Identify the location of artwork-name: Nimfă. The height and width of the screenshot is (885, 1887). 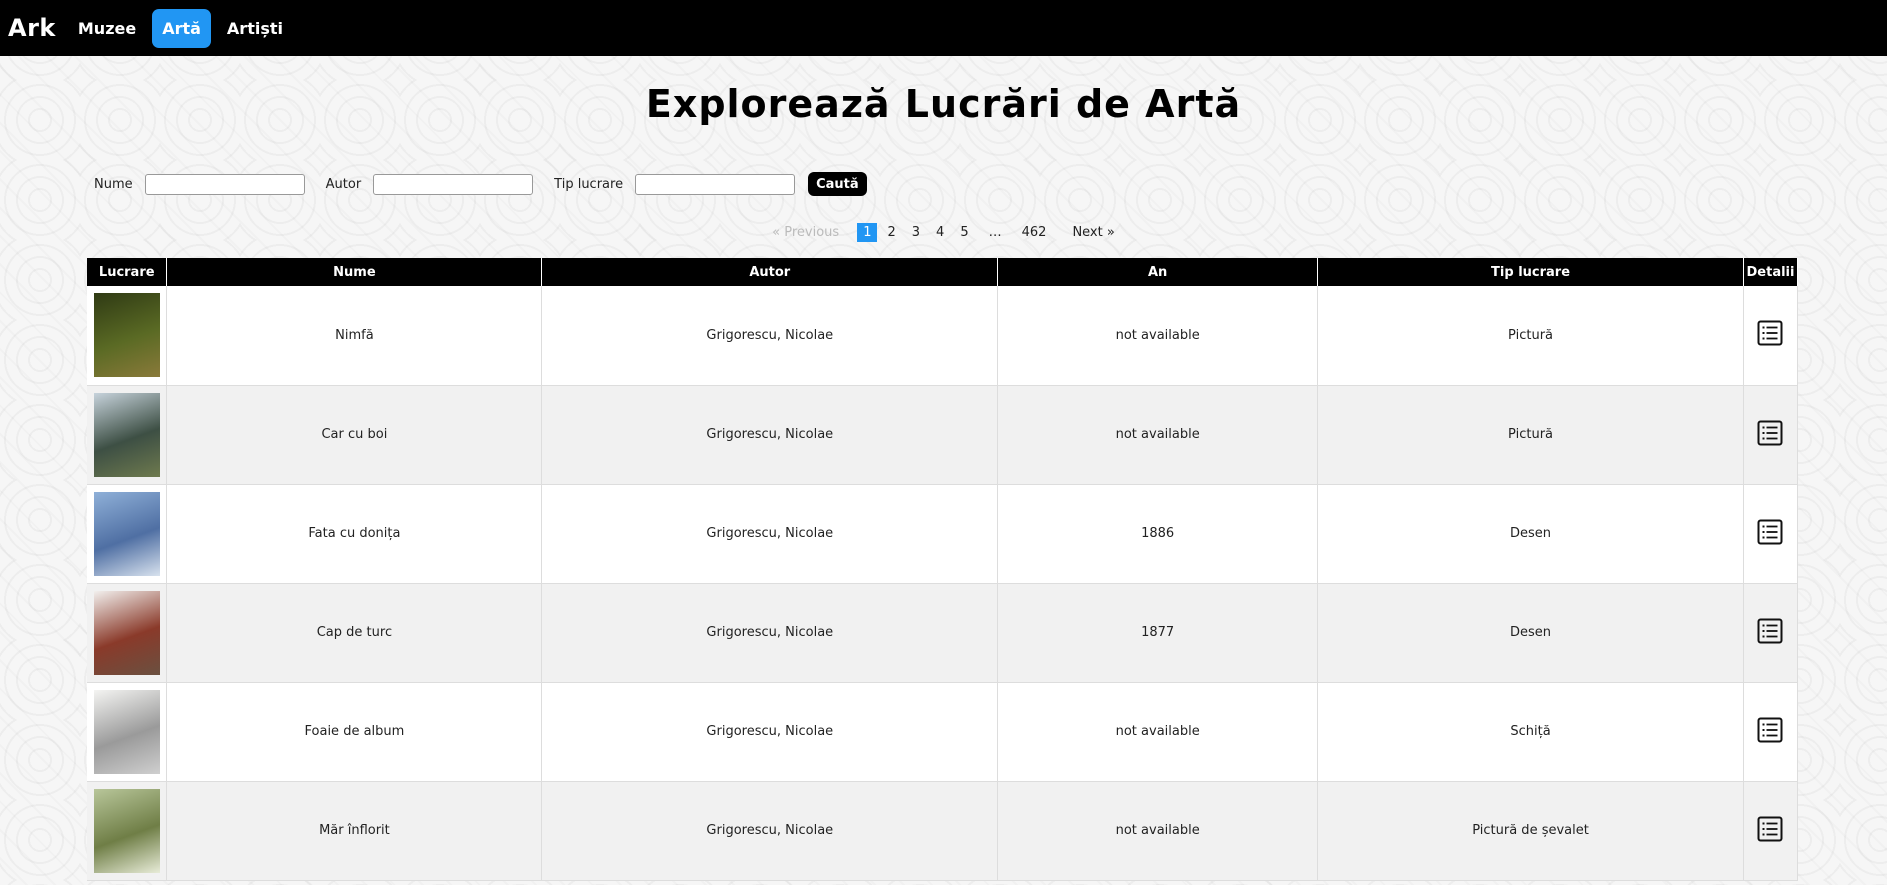
(354, 336).